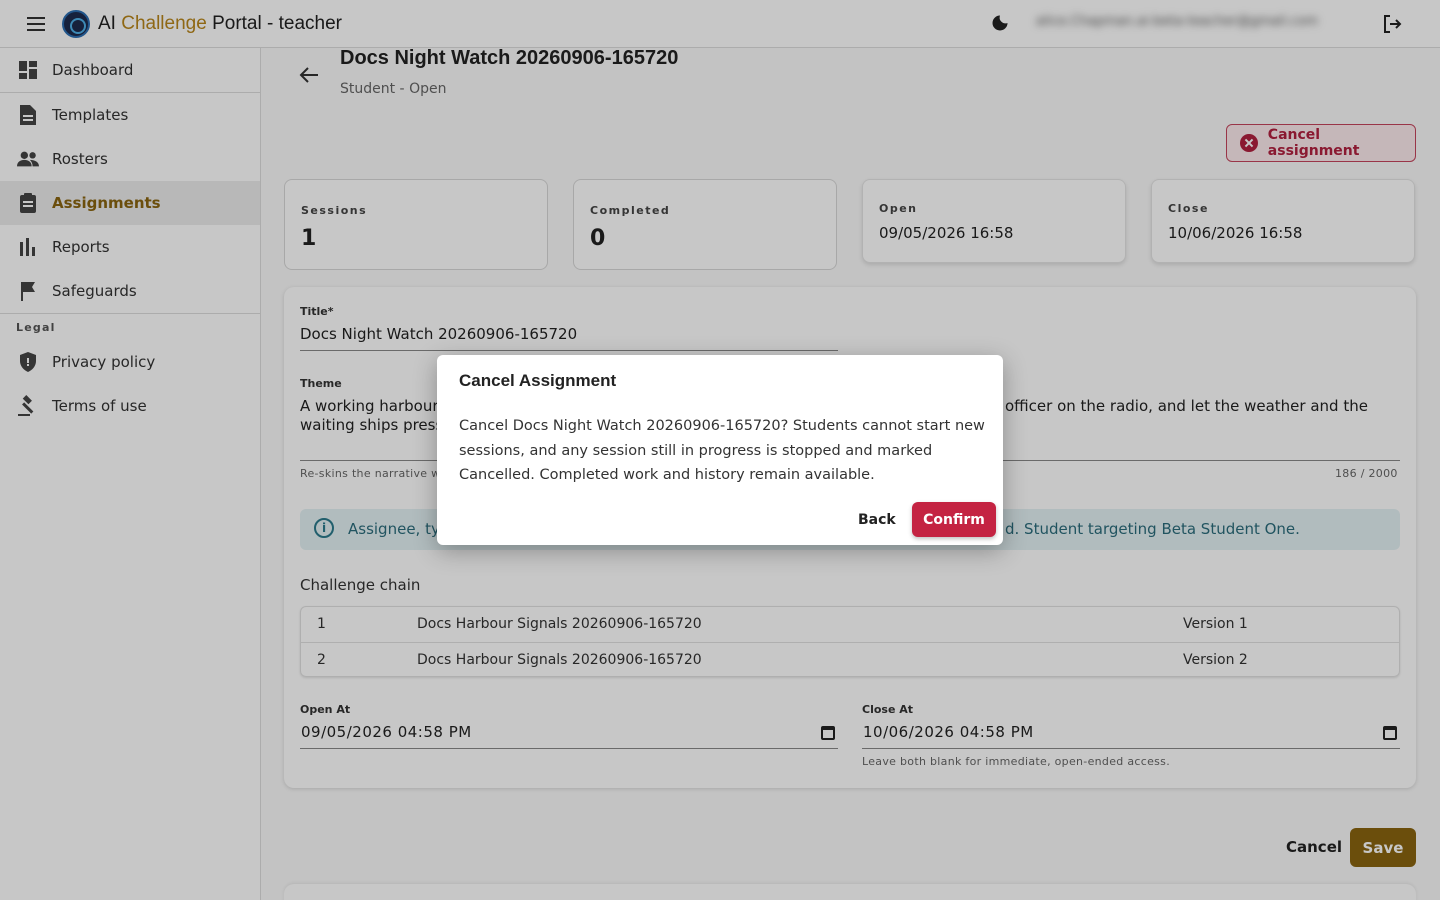 This screenshot has height=900, width=1440. What do you see at coordinates (877, 520) in the screenshot?
I see `back-button: Back` at bounding box center [877, 520].